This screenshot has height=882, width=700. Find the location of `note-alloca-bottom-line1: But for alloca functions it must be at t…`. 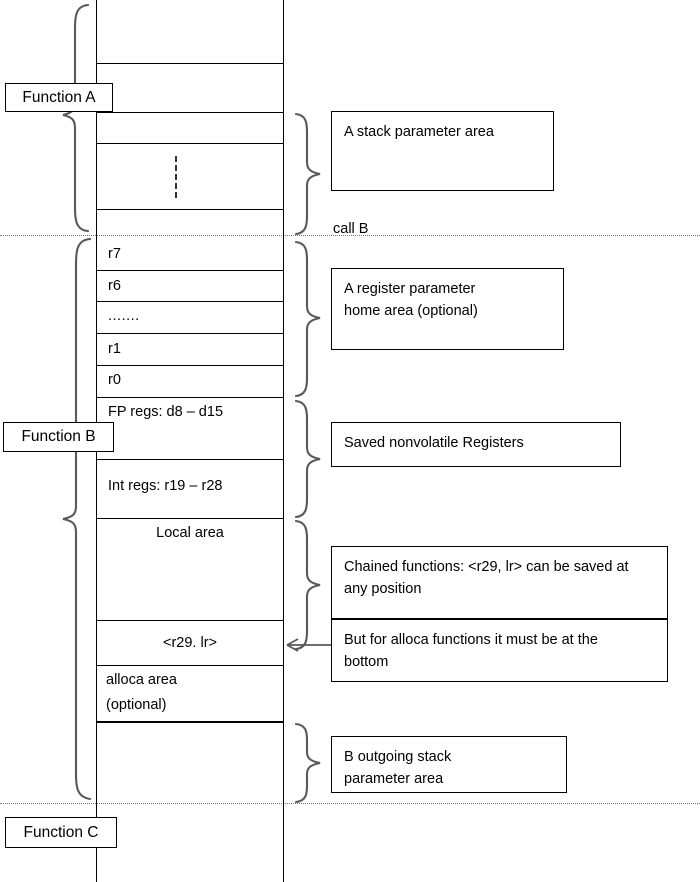

note-alloca-bottom-line1: But for alloca functions it must be at t… is located at coordinates (471, 640).